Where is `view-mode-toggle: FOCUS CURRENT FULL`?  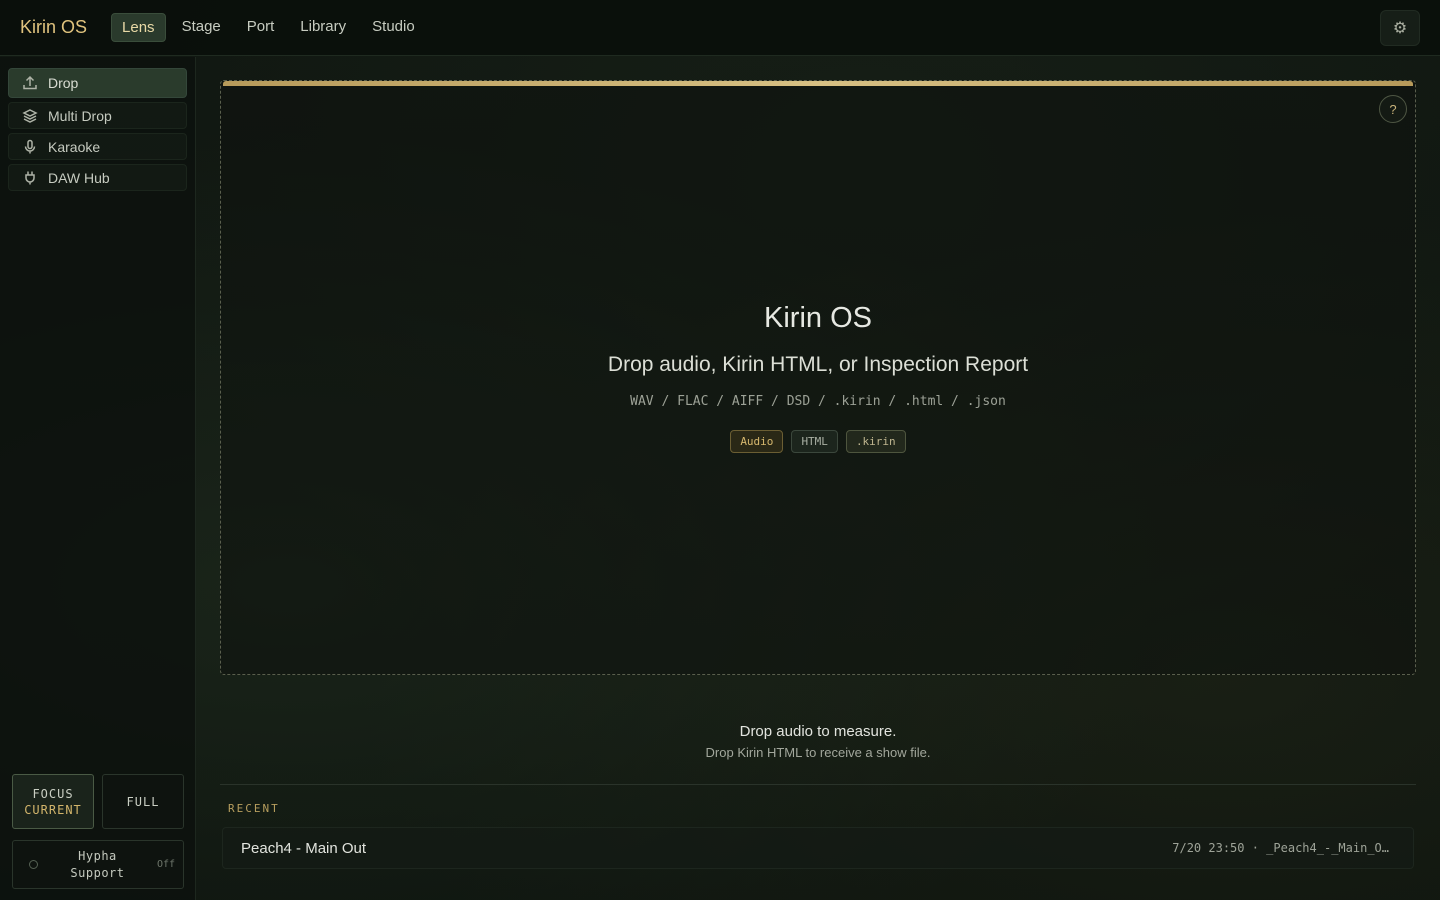 view-mode-toggle: FOCUS CURRENT FULL is located at coordinates (98, 801).